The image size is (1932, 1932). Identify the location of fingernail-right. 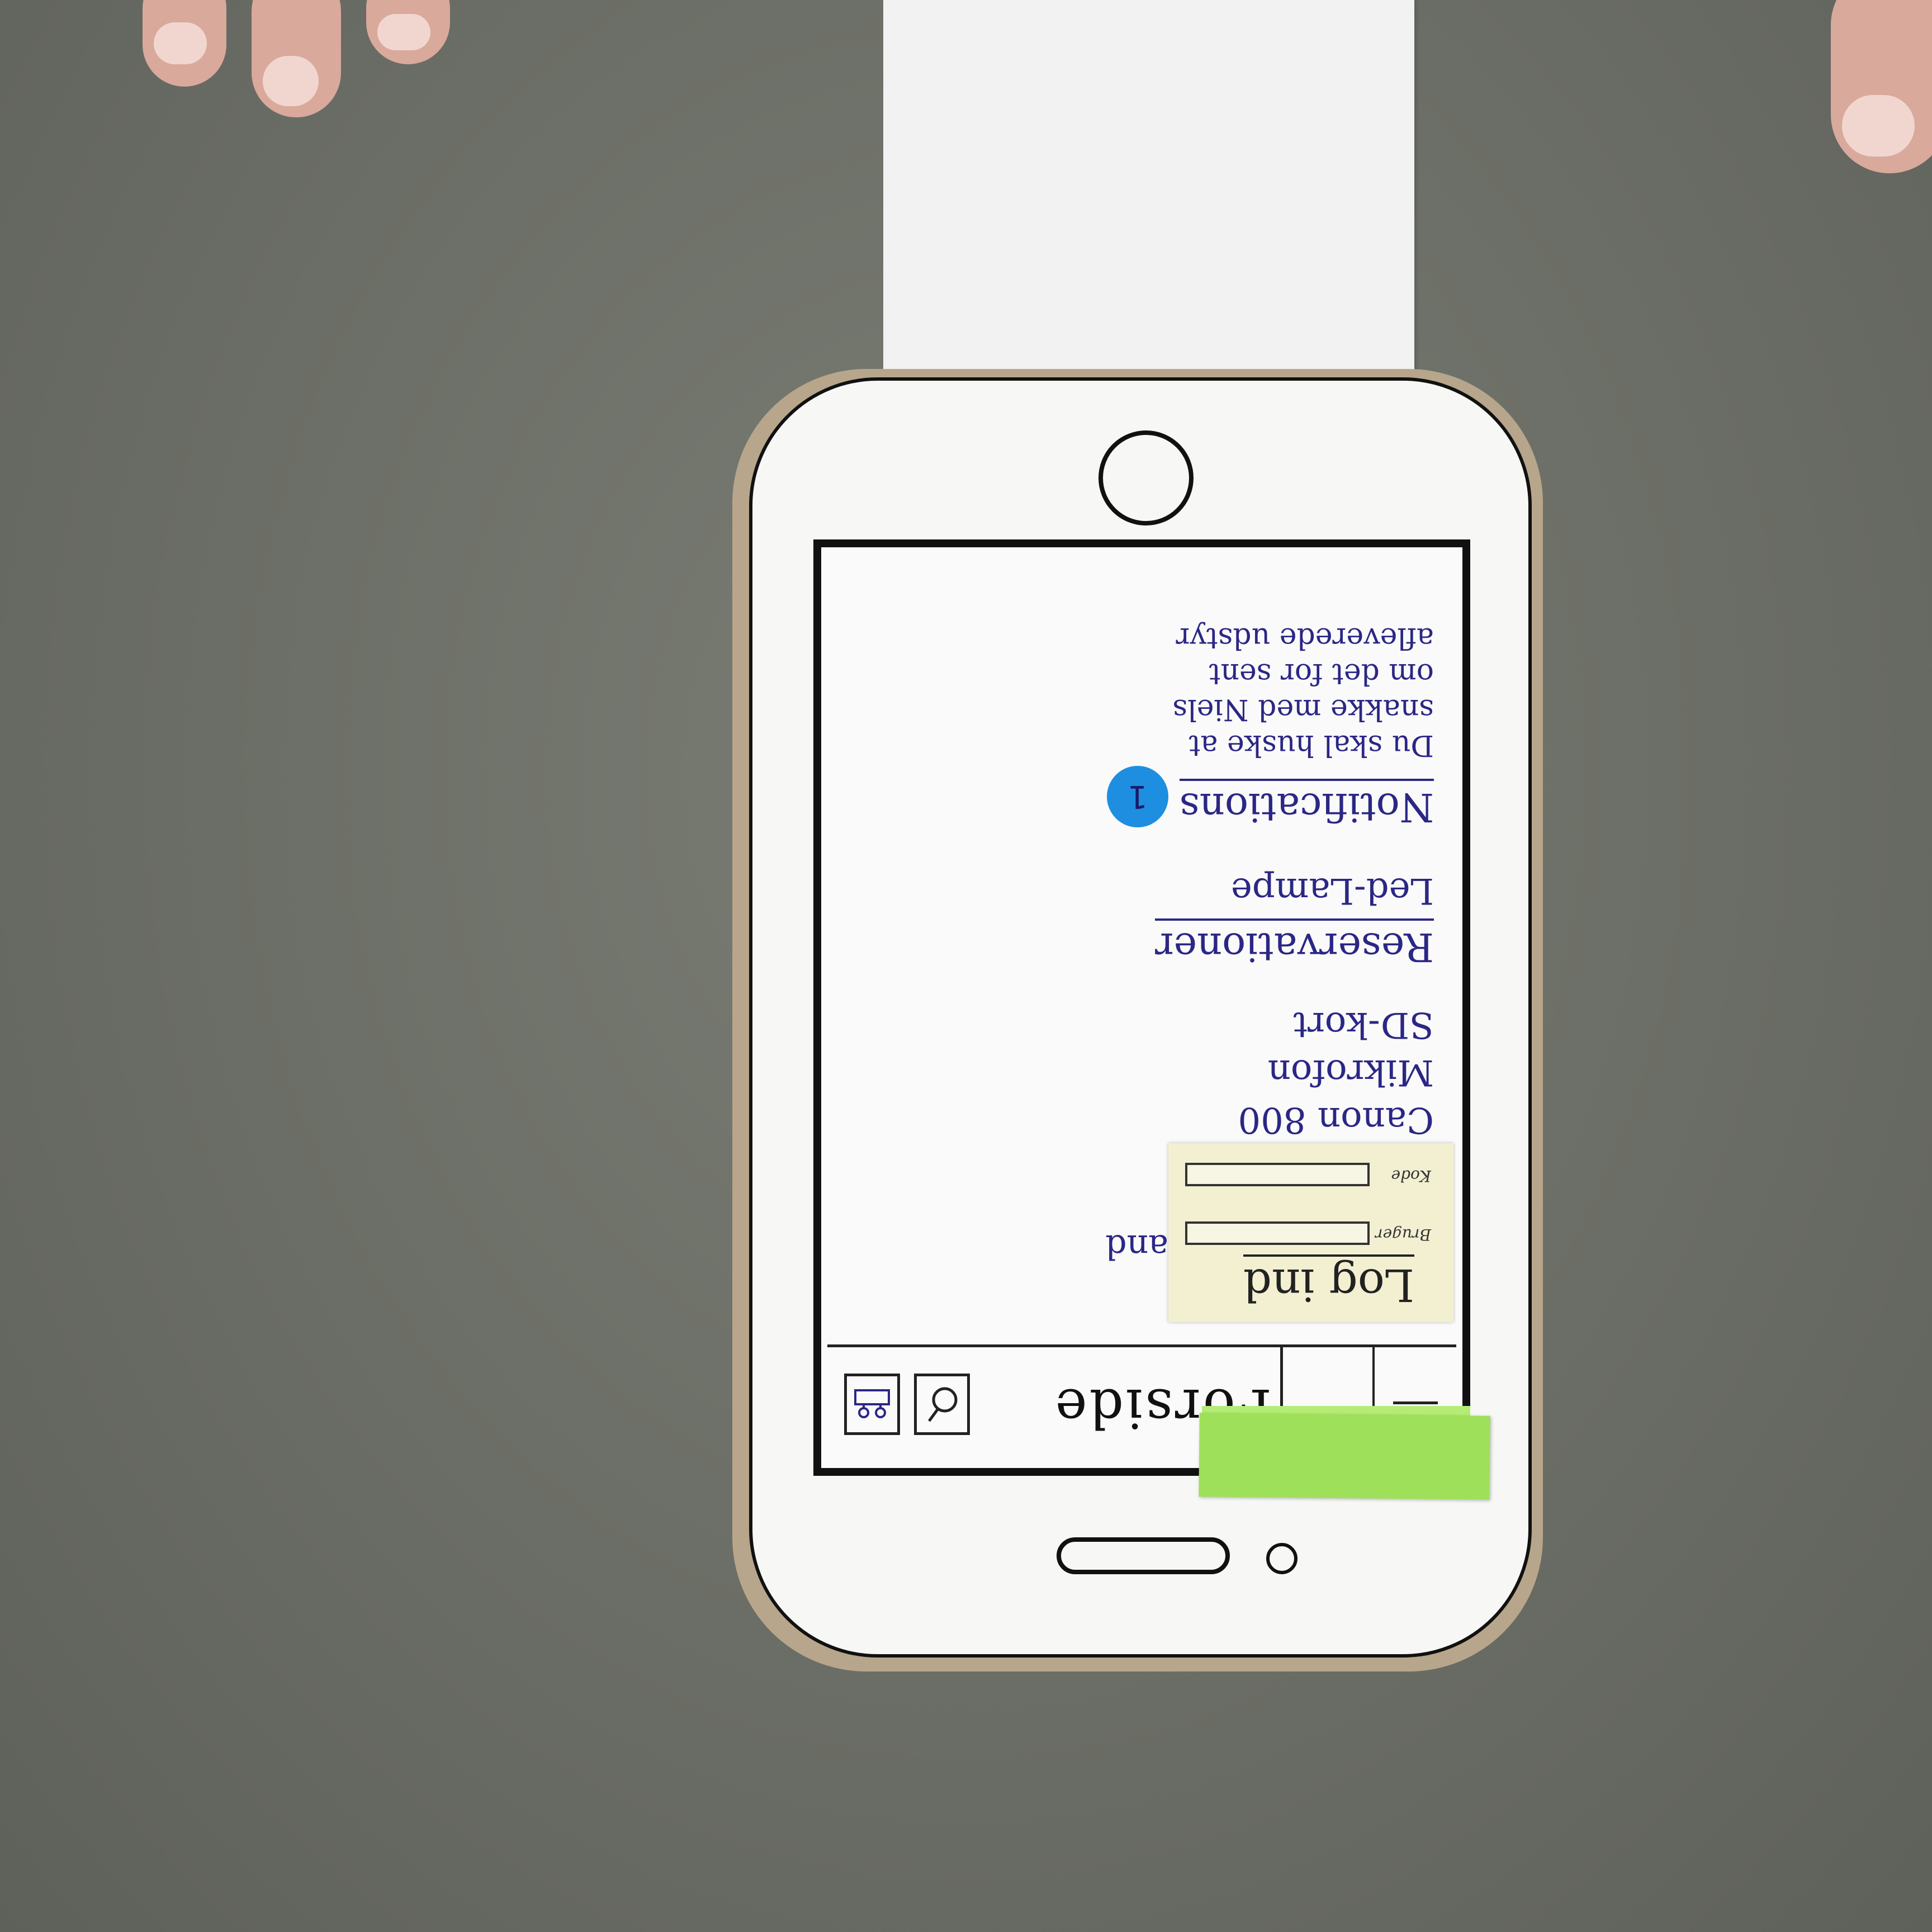
(1879, 126).